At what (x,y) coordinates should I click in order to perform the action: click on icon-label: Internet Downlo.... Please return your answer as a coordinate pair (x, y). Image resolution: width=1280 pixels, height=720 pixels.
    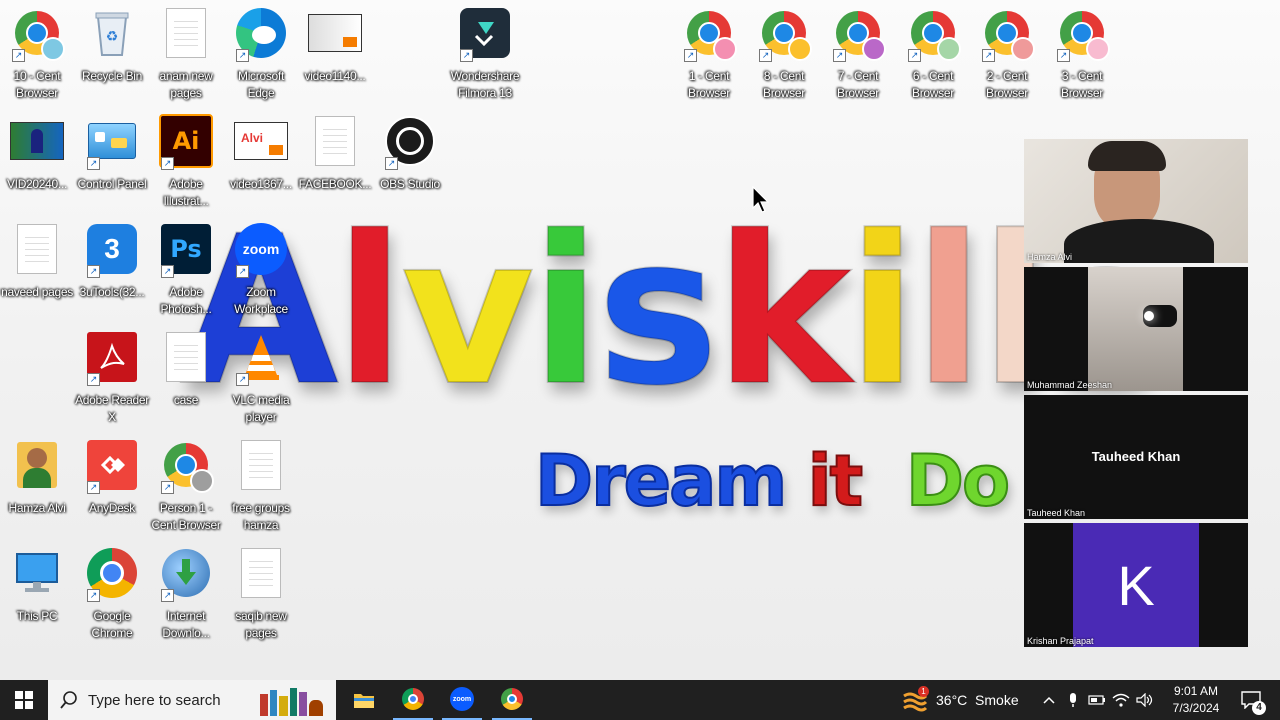
    Looking at the image, I should click on (186, 624).